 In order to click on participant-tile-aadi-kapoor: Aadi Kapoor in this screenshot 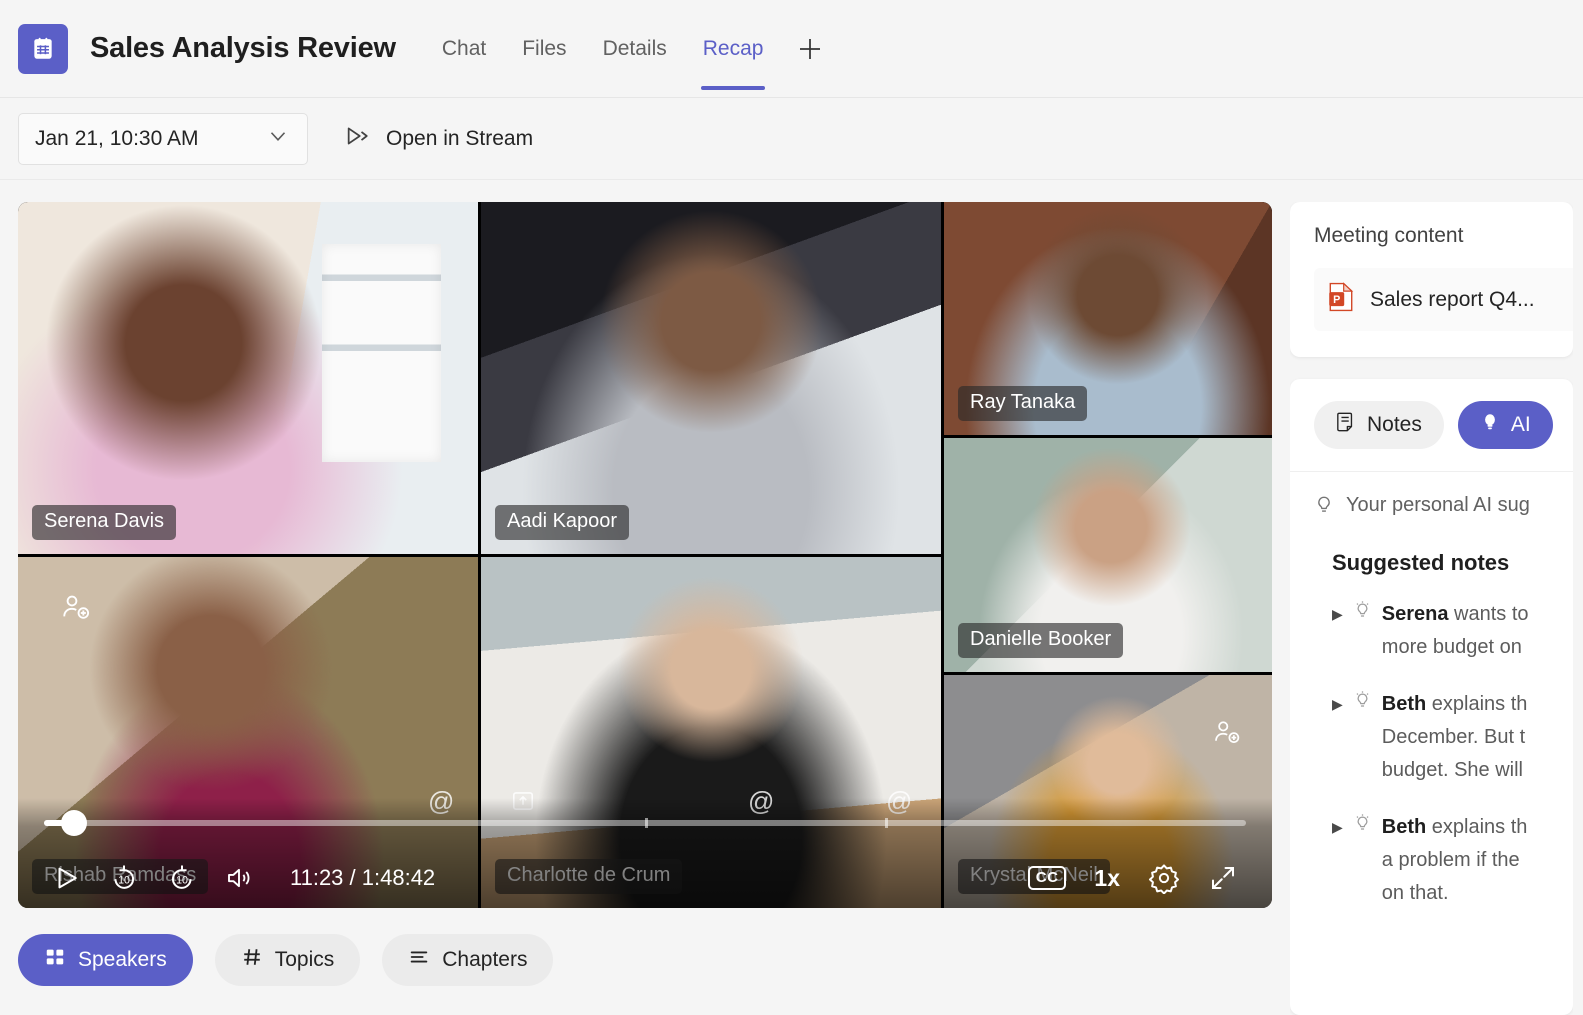, I will do `click(711, 378)`.